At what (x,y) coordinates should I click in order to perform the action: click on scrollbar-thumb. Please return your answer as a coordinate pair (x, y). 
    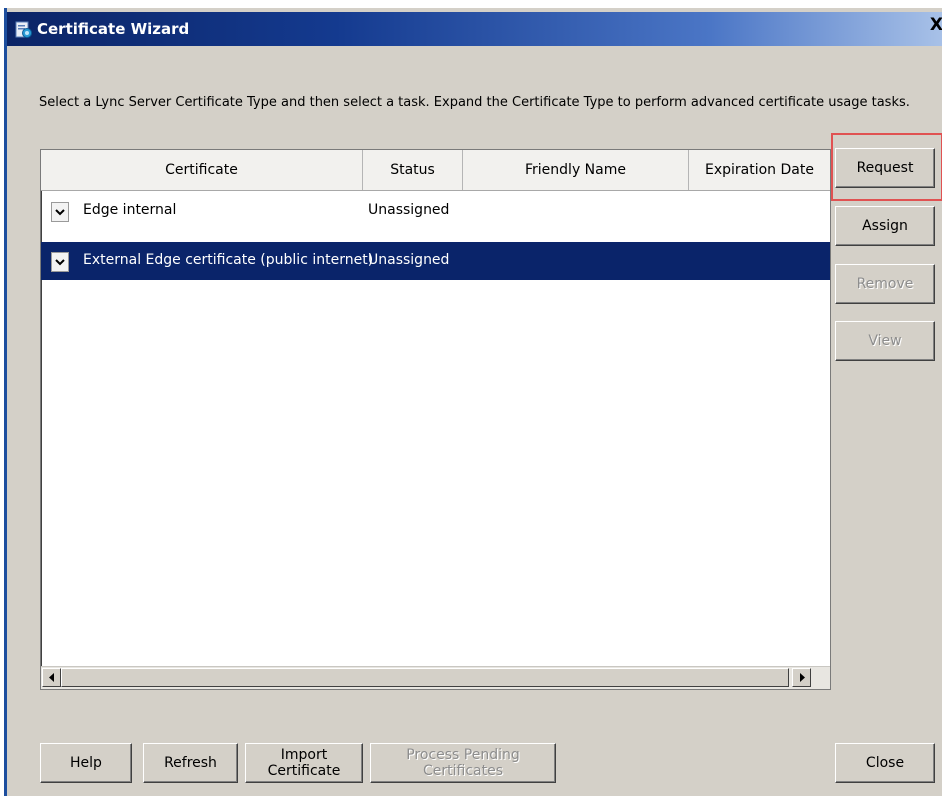
    Looking at the image, I should click on (425, 677).